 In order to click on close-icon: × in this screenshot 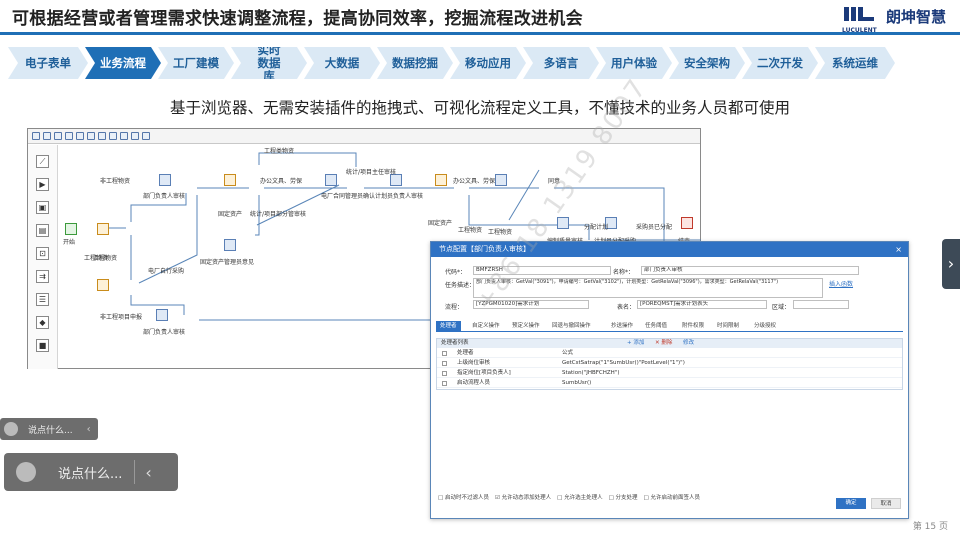, I will do `click(898, 249)`.